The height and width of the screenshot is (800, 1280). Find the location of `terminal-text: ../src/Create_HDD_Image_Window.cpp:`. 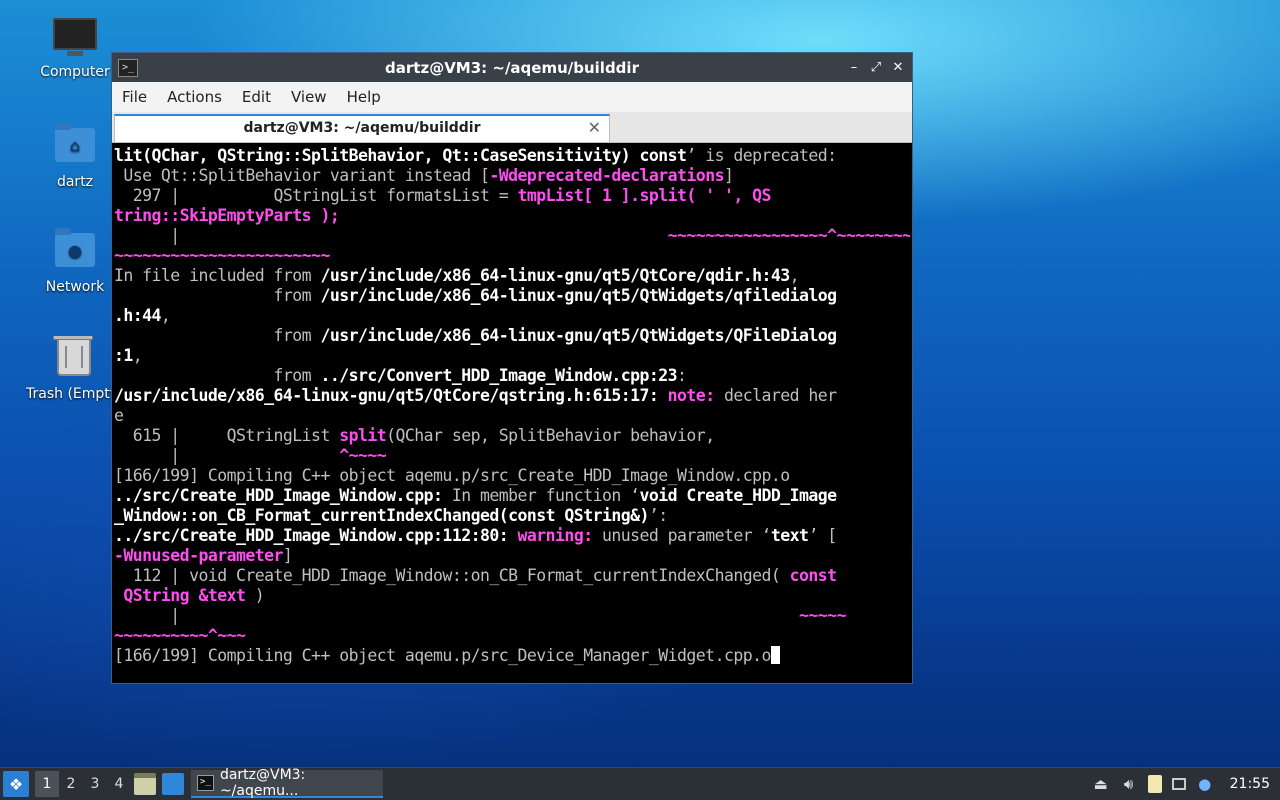

terminal-text: ../src/Create_HDD_Image_Window.cpp: is located at coordinates (278, 495).